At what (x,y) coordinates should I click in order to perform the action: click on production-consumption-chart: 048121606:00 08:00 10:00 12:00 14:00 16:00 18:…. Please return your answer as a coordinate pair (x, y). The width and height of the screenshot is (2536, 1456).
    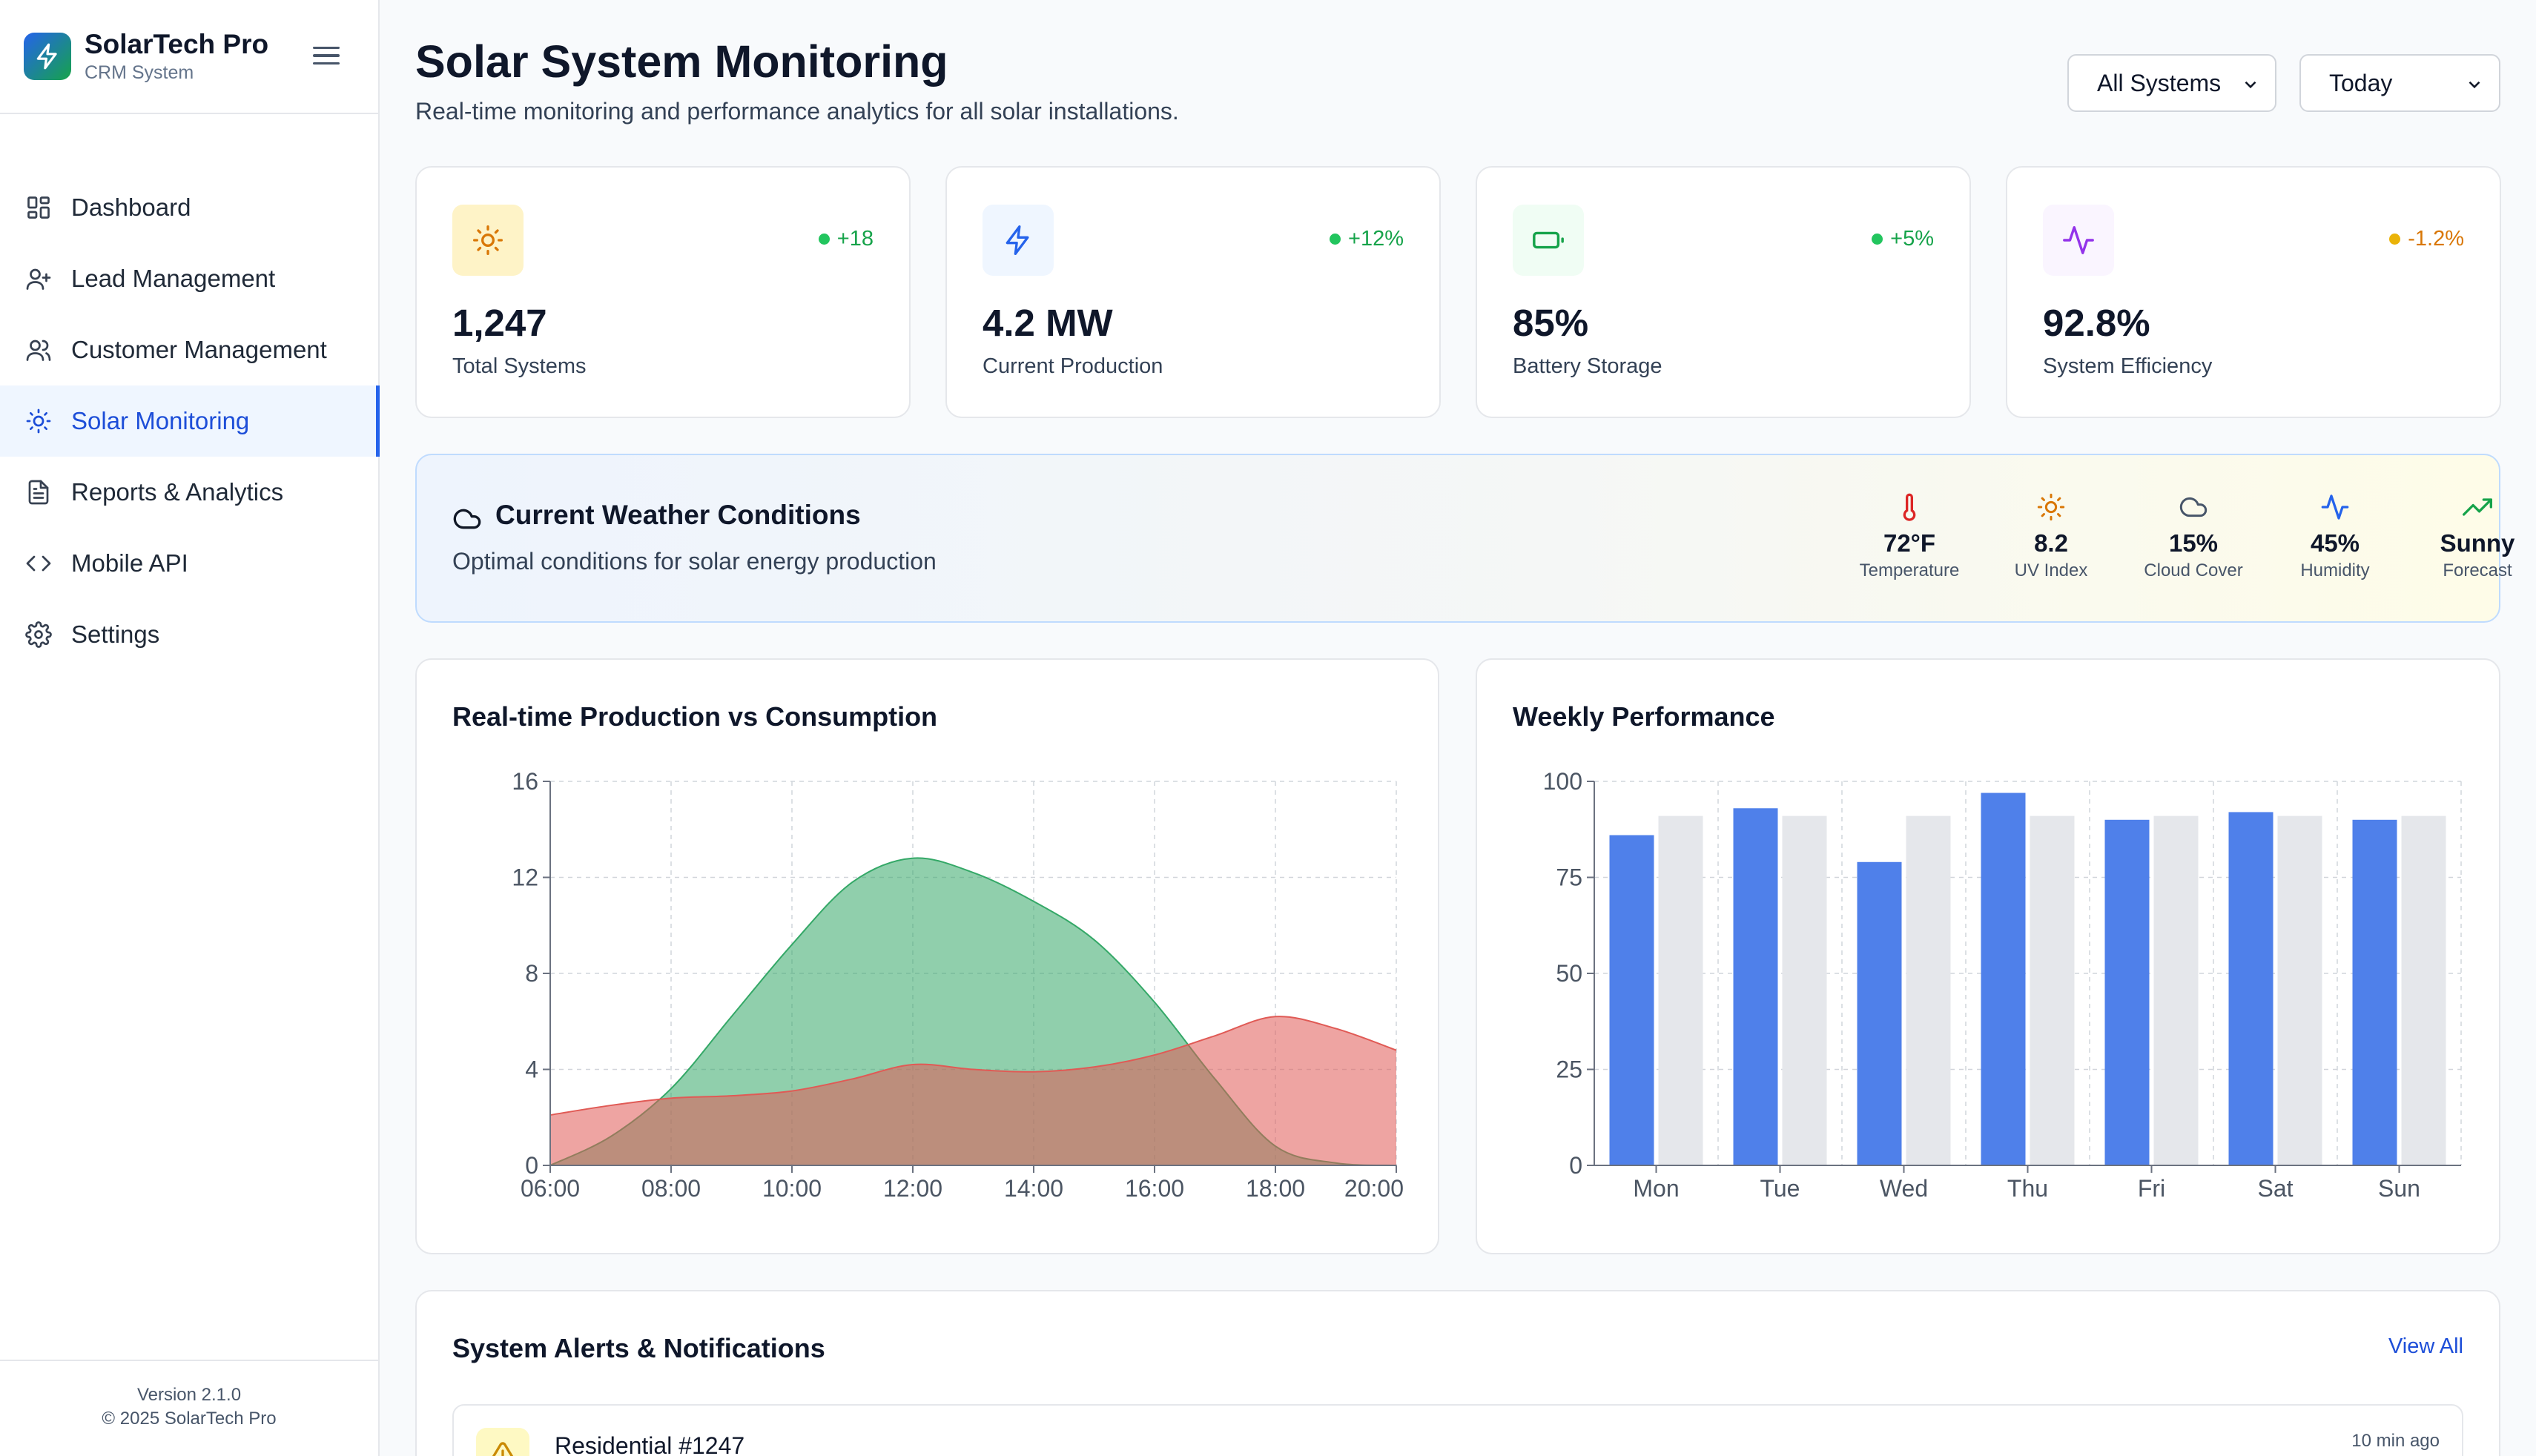
    Looking at the image, I should click on (958, 985).